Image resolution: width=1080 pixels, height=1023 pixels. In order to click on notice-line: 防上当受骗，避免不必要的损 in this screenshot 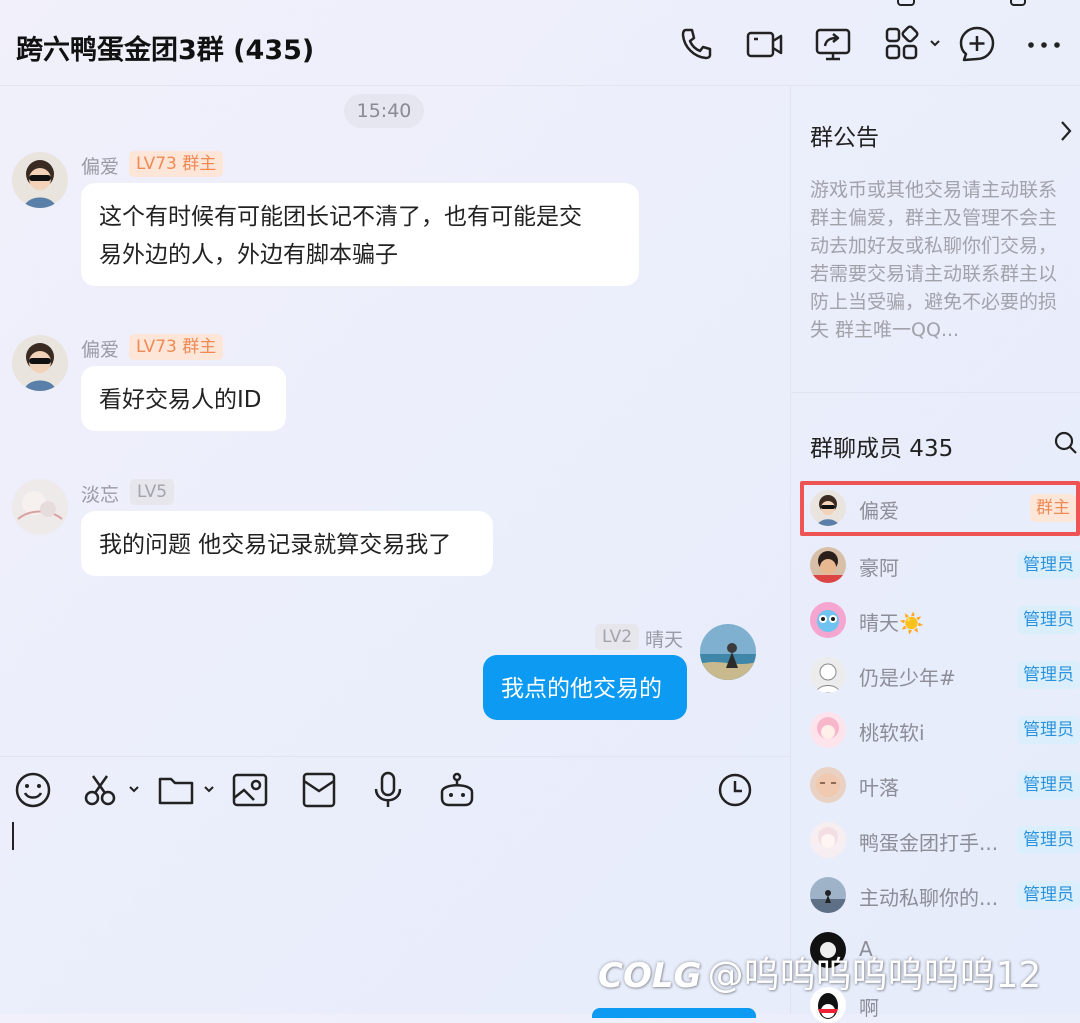, I will do `click(934, 302)`.